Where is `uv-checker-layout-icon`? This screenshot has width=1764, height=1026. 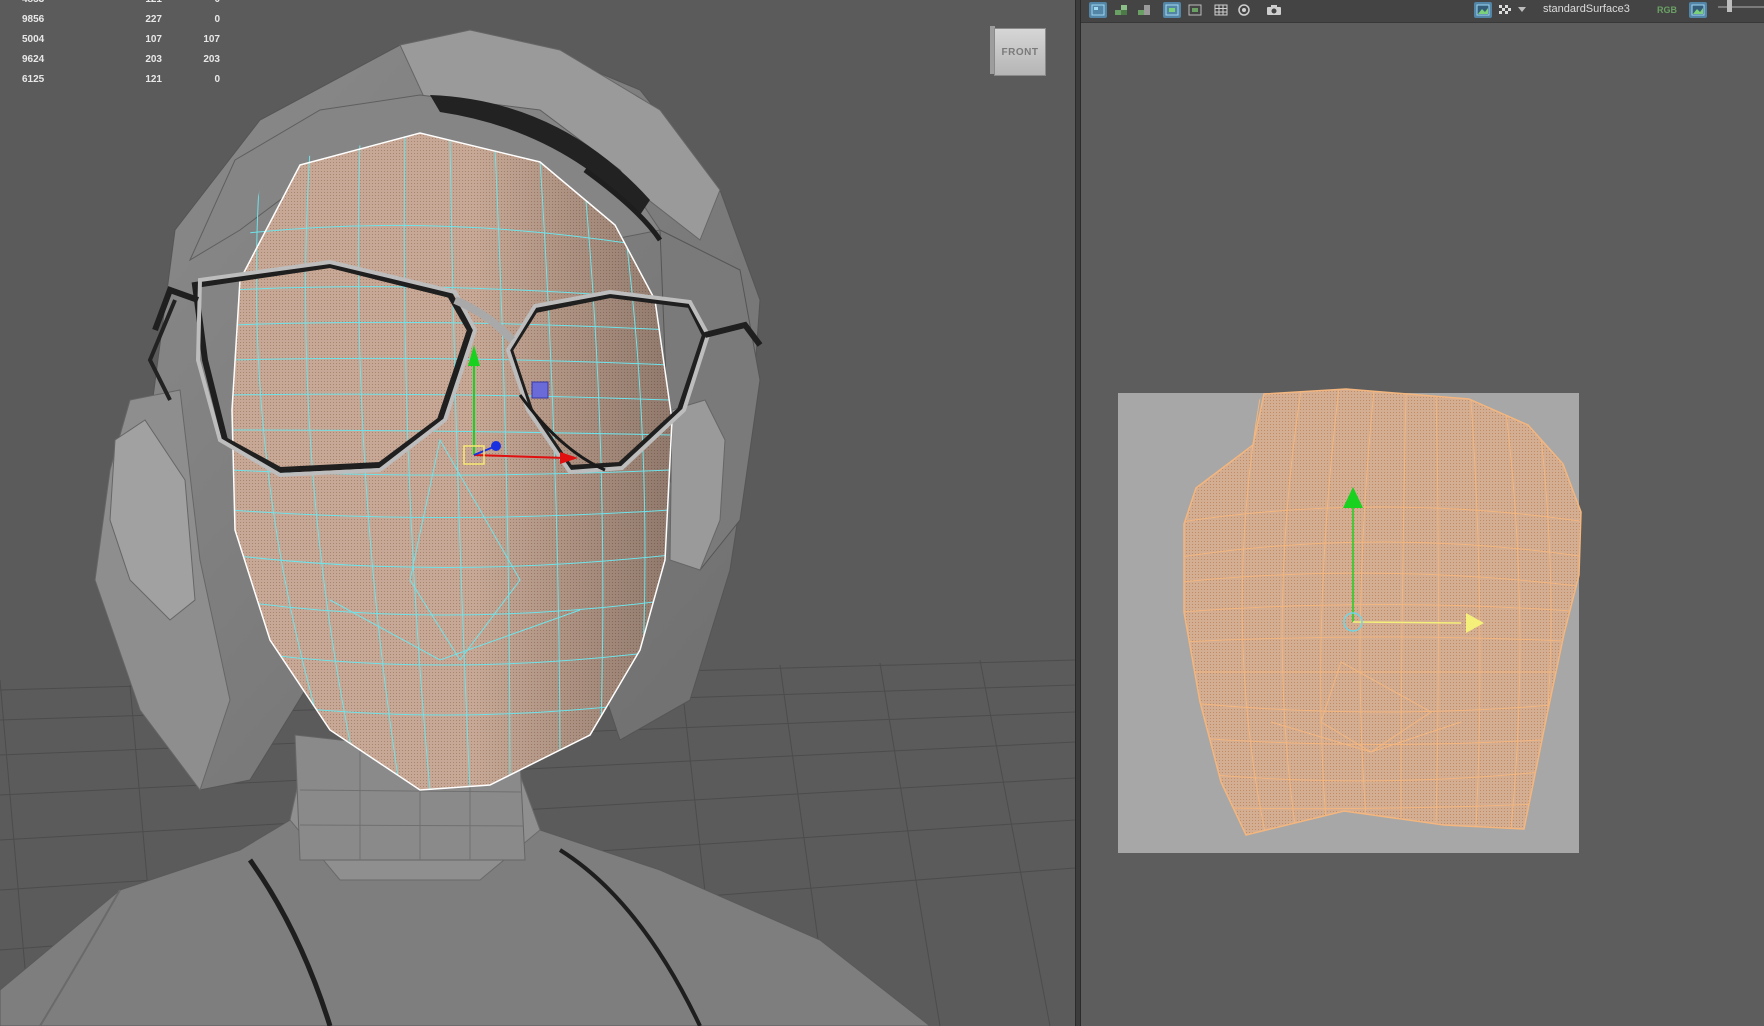 uv-checker-layout-icon is located at coordinates (1121, 10).